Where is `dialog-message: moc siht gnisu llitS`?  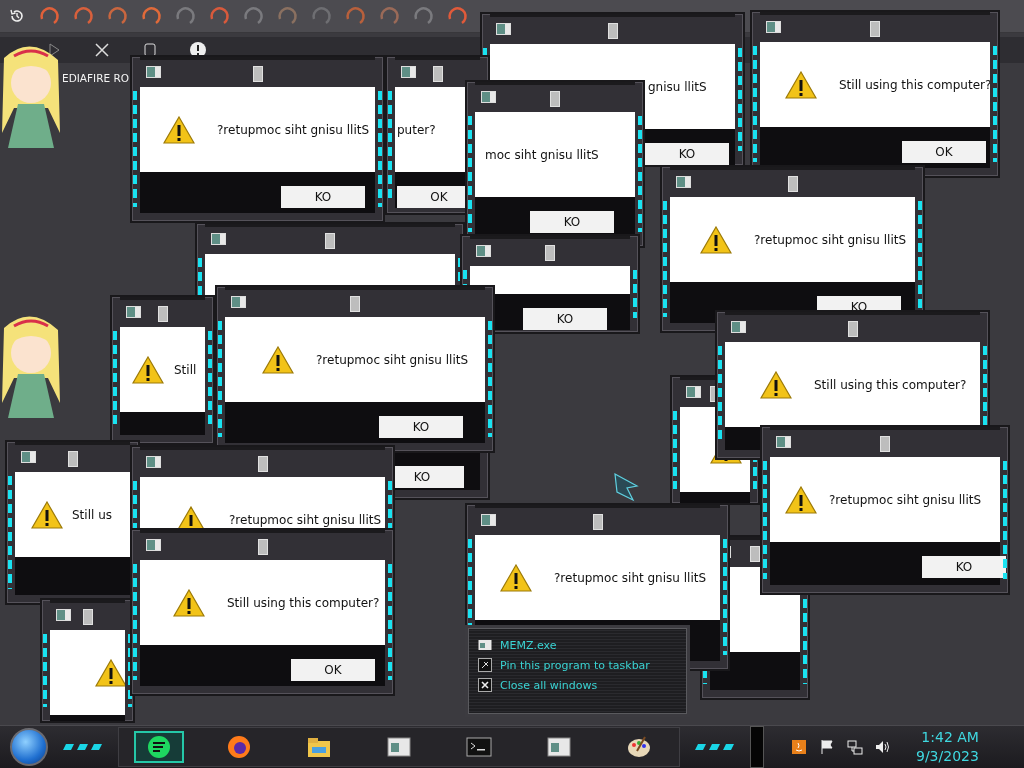
dialog-message: moc siht gnisu llitS is located at coordinates (542, 154).